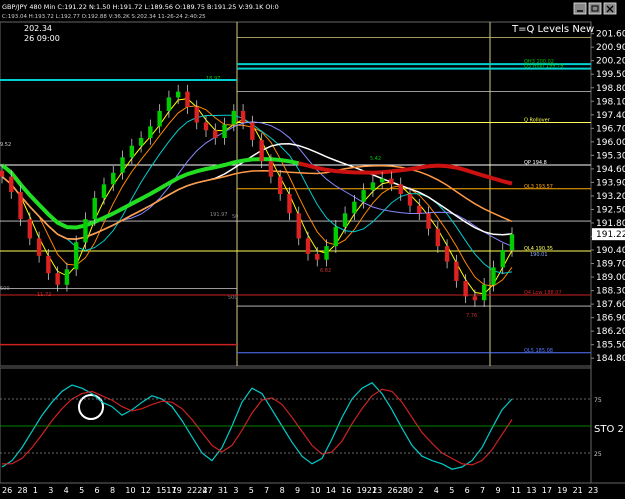 The image size is (625, 499). Describe the element at coordinates (516, 490) in the screenshot. I see `time-tick-label: 11` at that location.